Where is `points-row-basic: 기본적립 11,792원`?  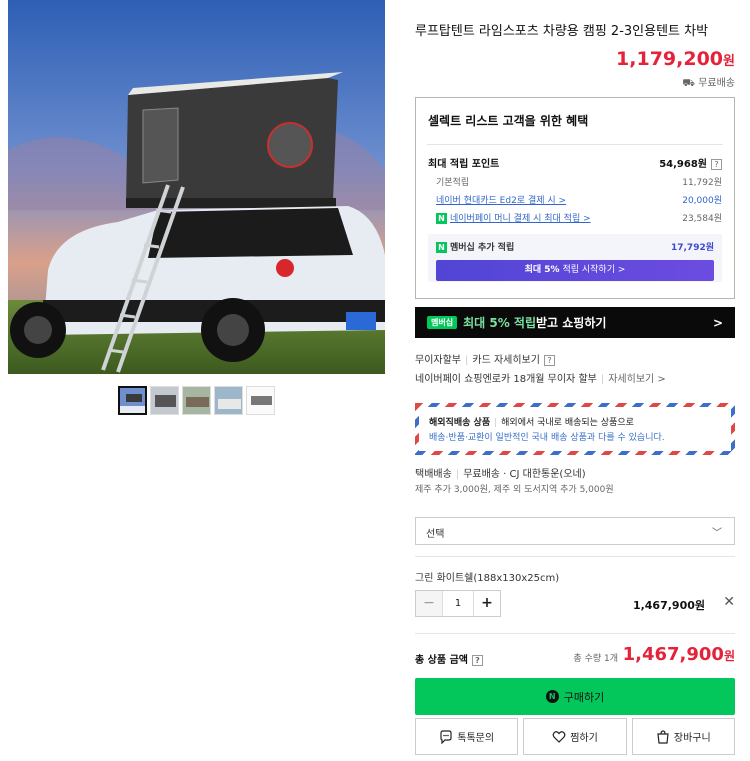 points-row-basic: 기본적립 11,792원 is located at coordinates (575, 181).